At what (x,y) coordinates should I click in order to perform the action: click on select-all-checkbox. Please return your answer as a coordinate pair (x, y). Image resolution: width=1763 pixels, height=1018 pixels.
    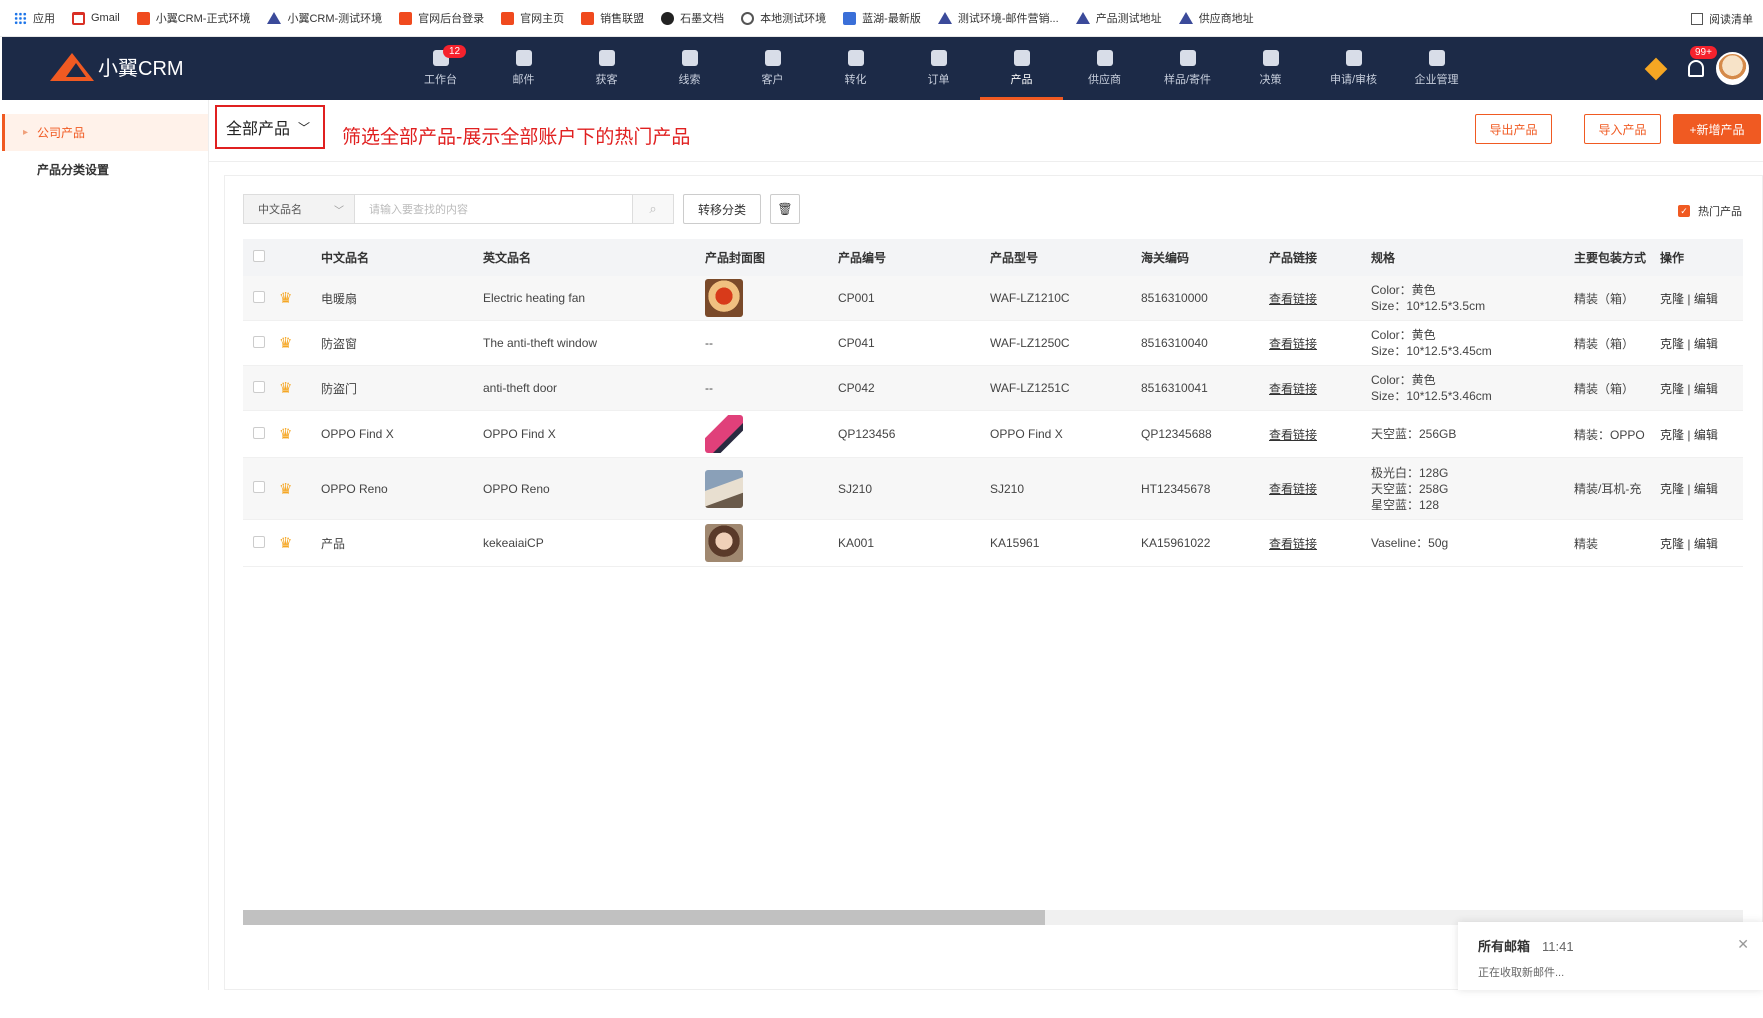
    Looking at the image, I should click on (259, 256).